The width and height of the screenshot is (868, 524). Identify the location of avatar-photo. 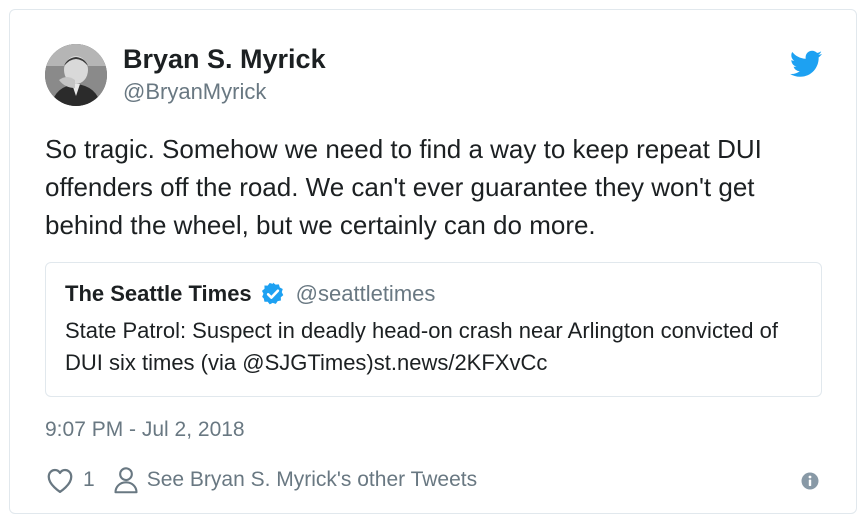
(76, 75).